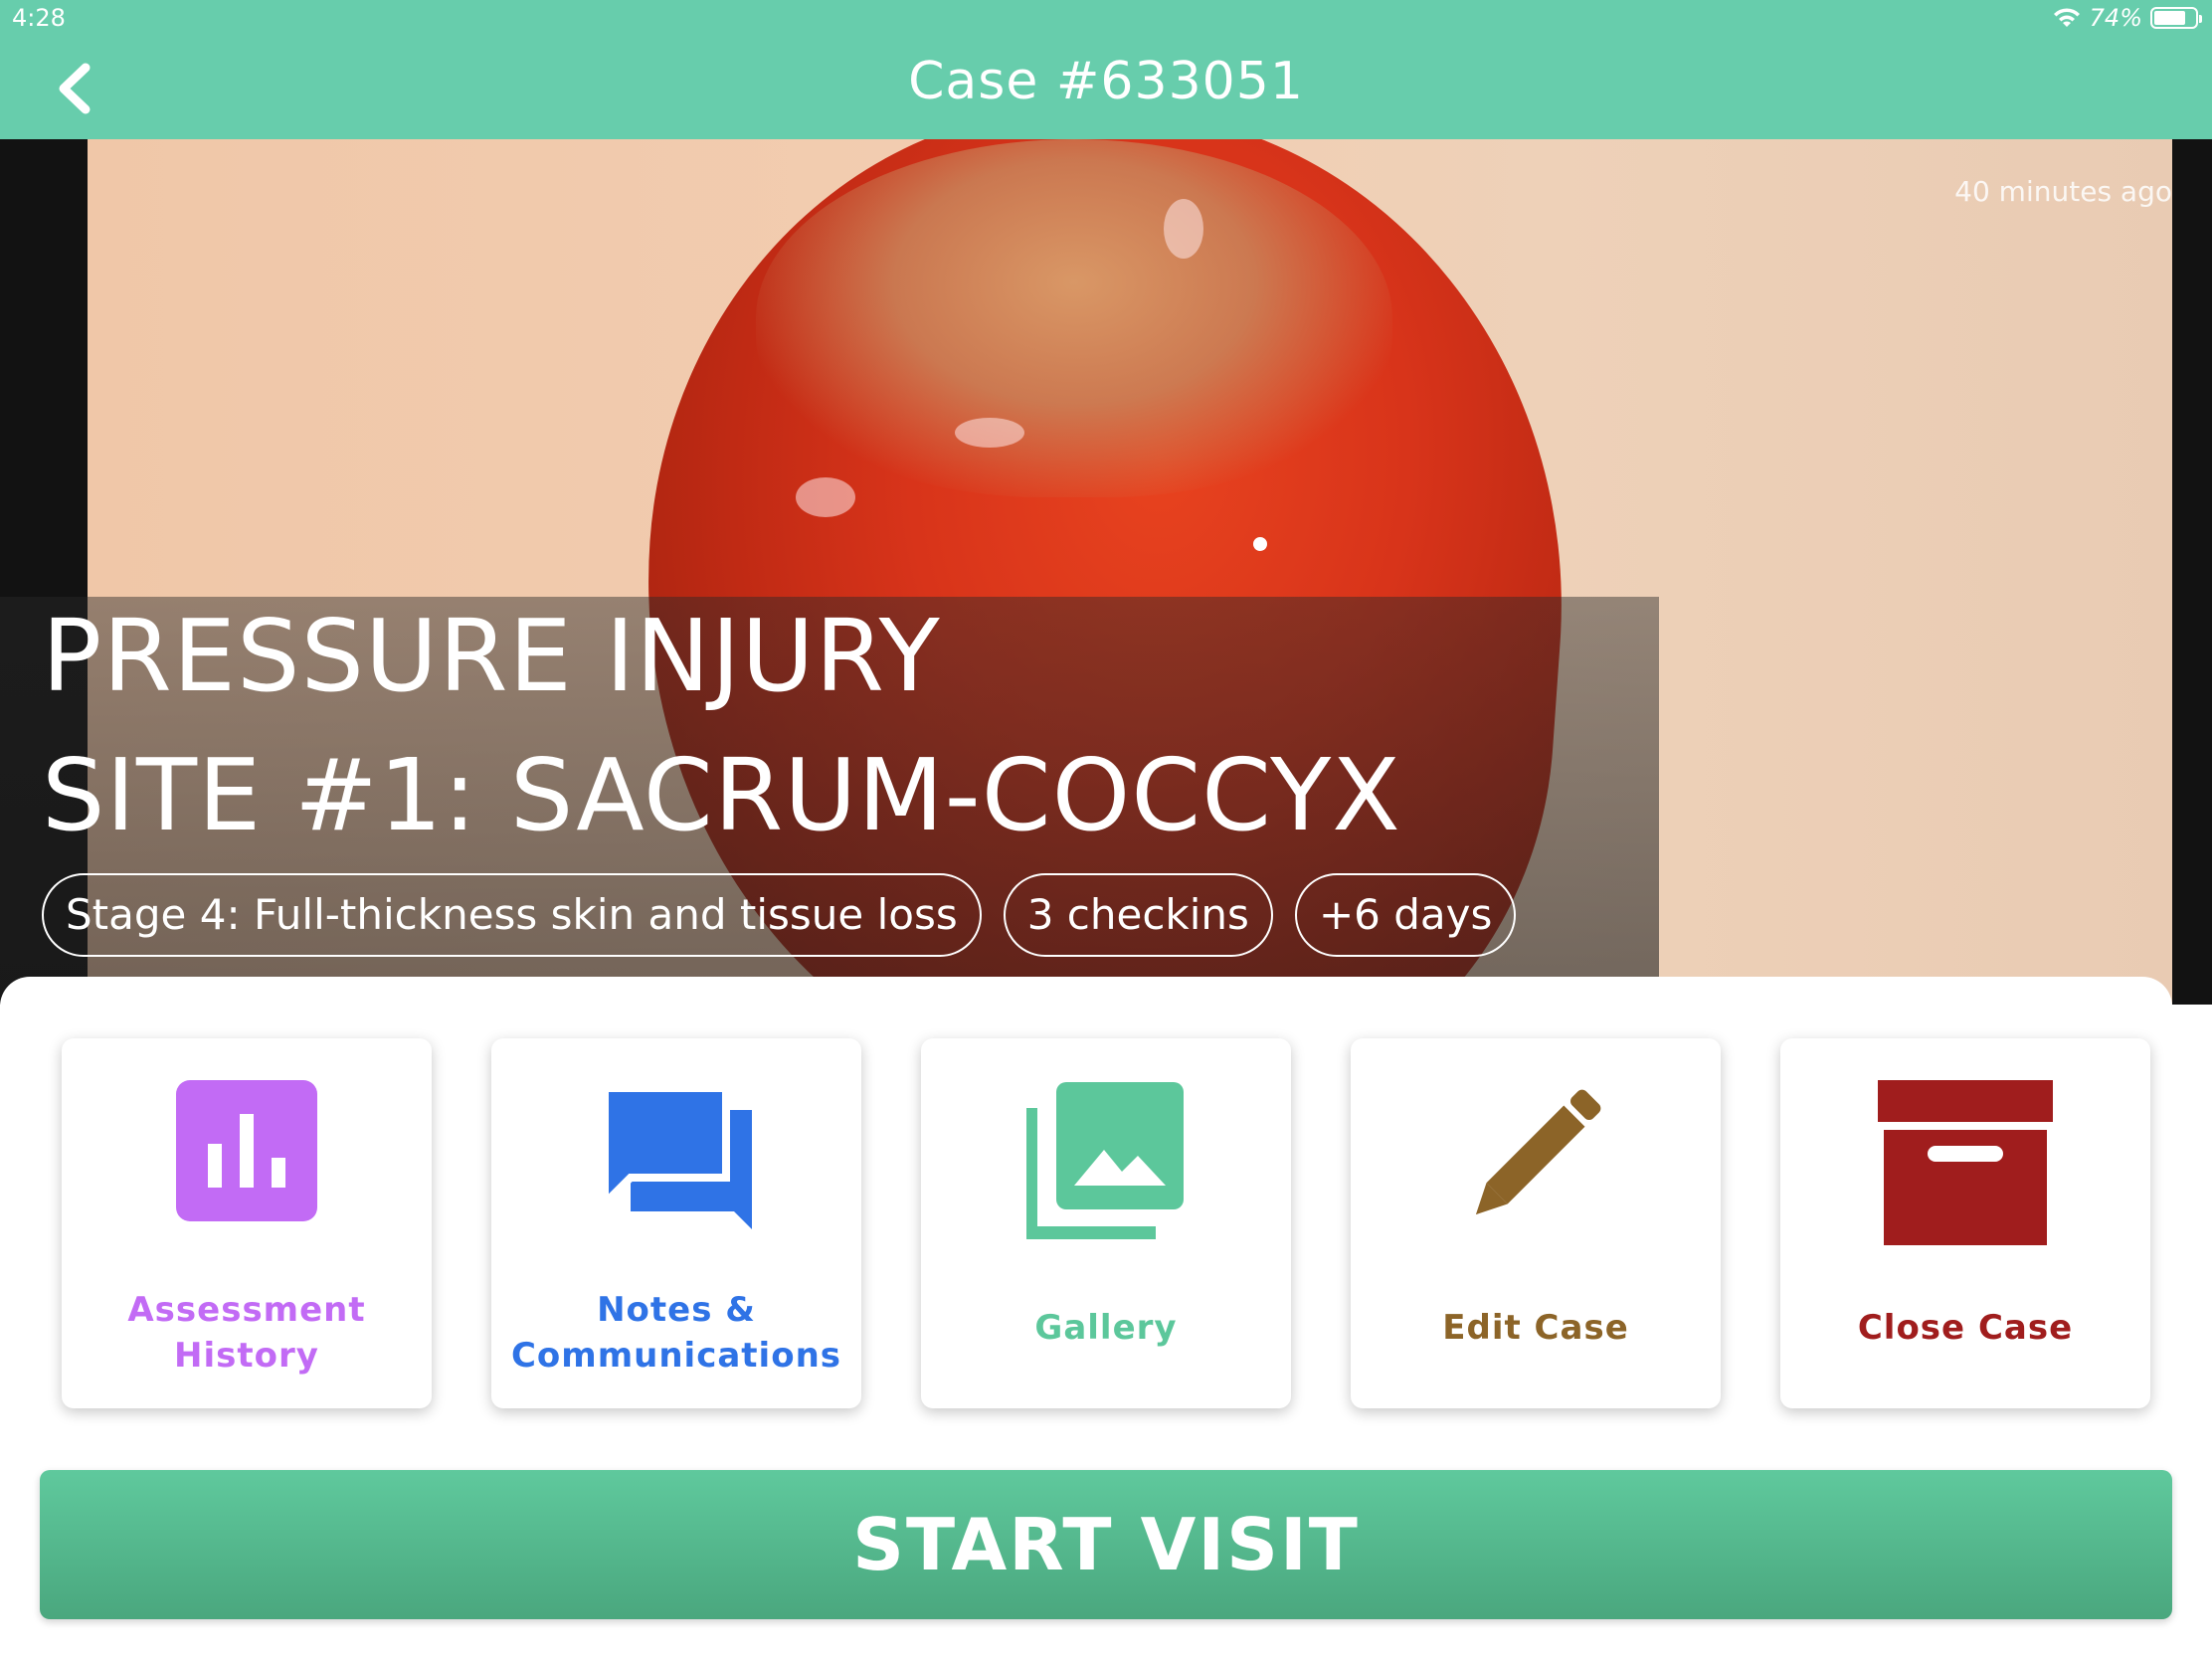 Image resolution: width=2212 pixels, height=1659 pixels. What do you see at coordinates (2063, 191) in the screenshot?
I see `photo-timestamp: 40 minutes ago` at bounding box center [2063, 191].